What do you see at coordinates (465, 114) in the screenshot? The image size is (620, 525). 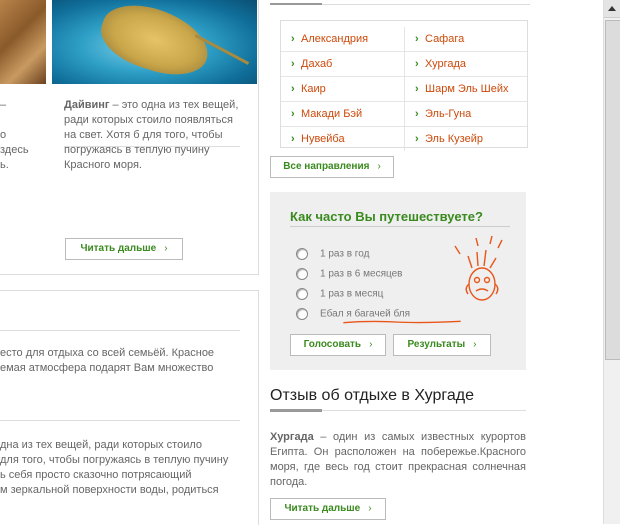 I see `destination-link: Эль-Гуна` at bounding box center [465, 114].